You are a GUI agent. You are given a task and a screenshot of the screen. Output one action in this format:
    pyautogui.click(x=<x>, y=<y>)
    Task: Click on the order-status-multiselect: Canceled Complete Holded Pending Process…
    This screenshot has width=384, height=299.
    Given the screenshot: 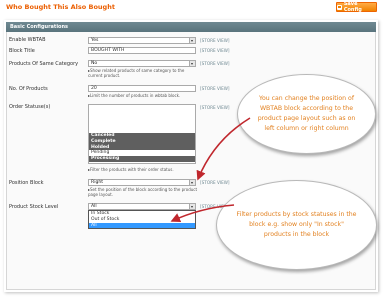 What is the action you would take?
    pyautogui.click(x=142, y=134)
    